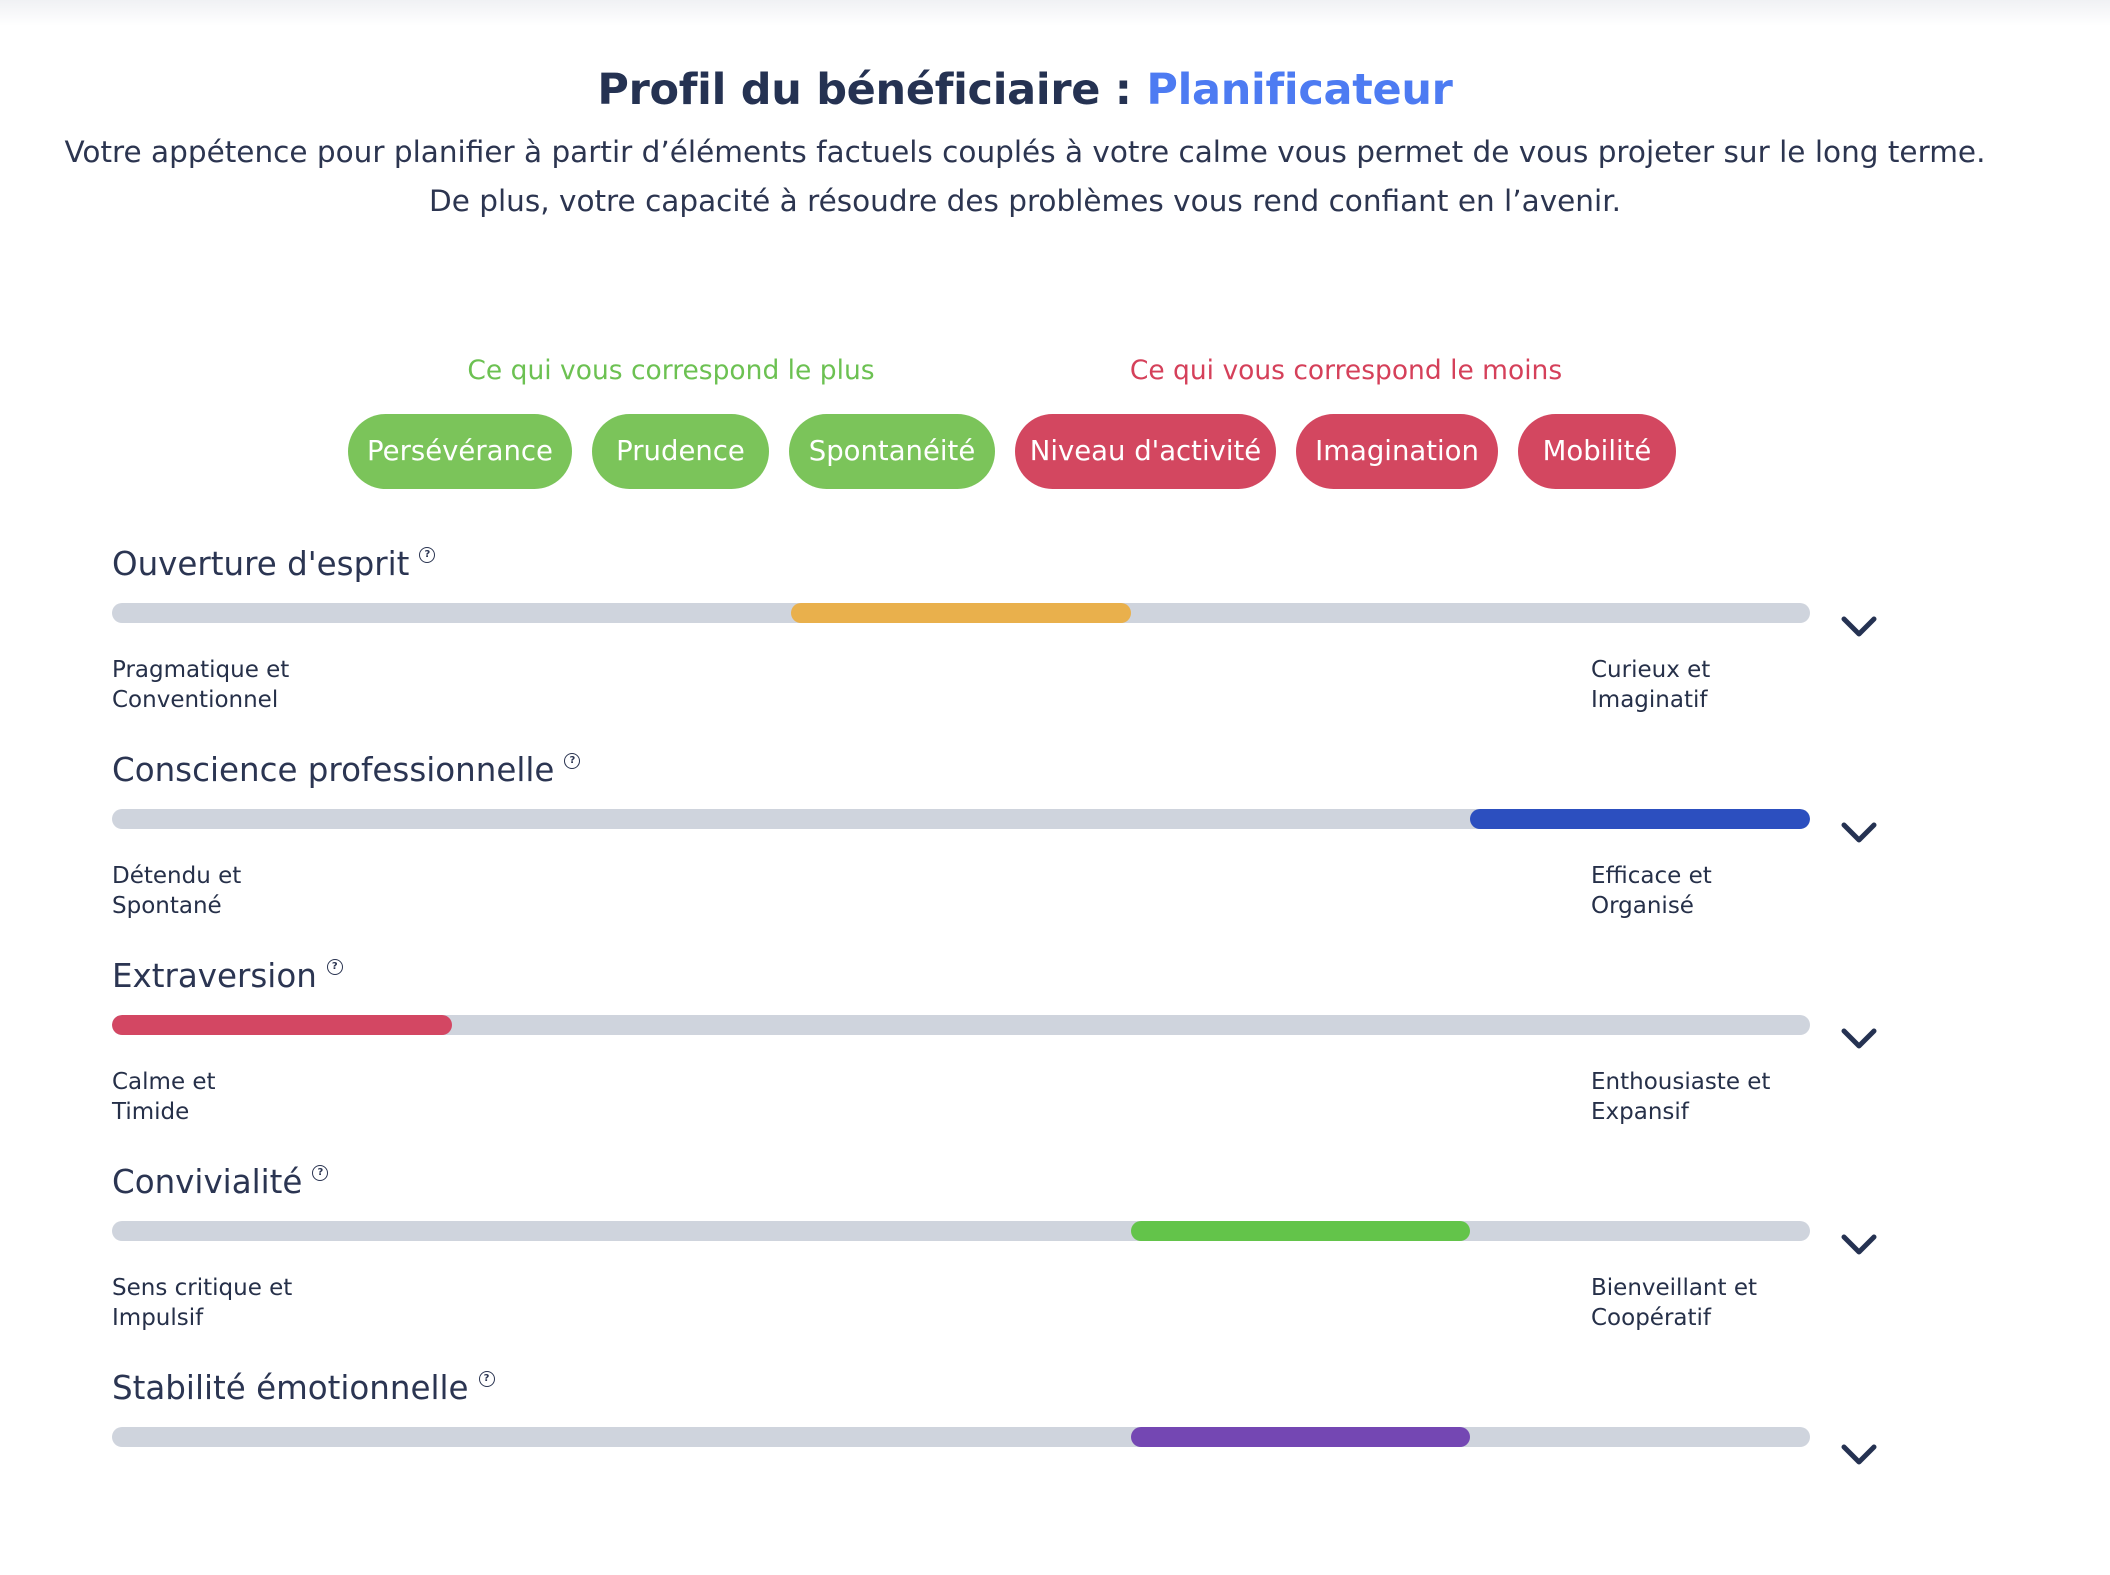  What do you see at coordinates (1346, 370) in the screenshot?
I see `least-matching-label: Ce qui vous correspond le moins` at bounding box center [1346, 370].